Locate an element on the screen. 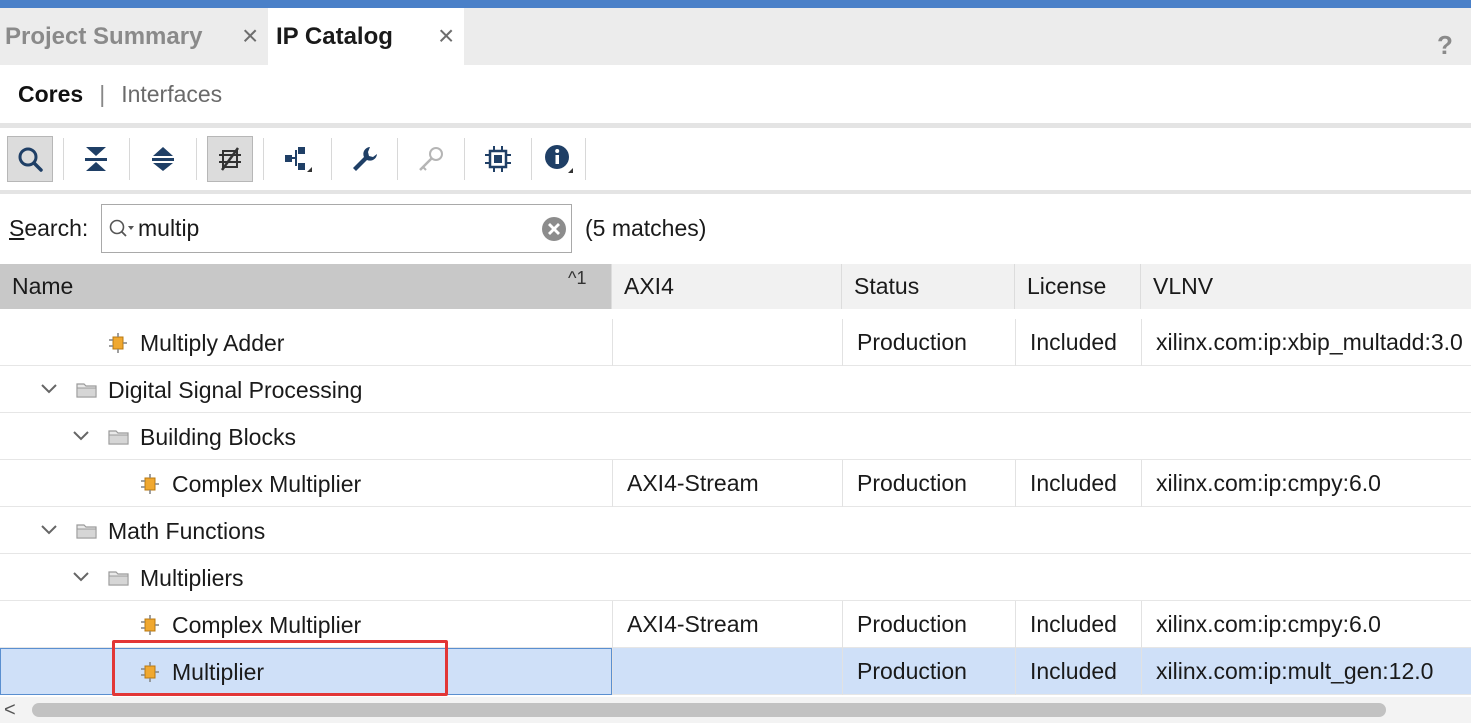  column-header-status: Status is located at coordinates (928, 286).